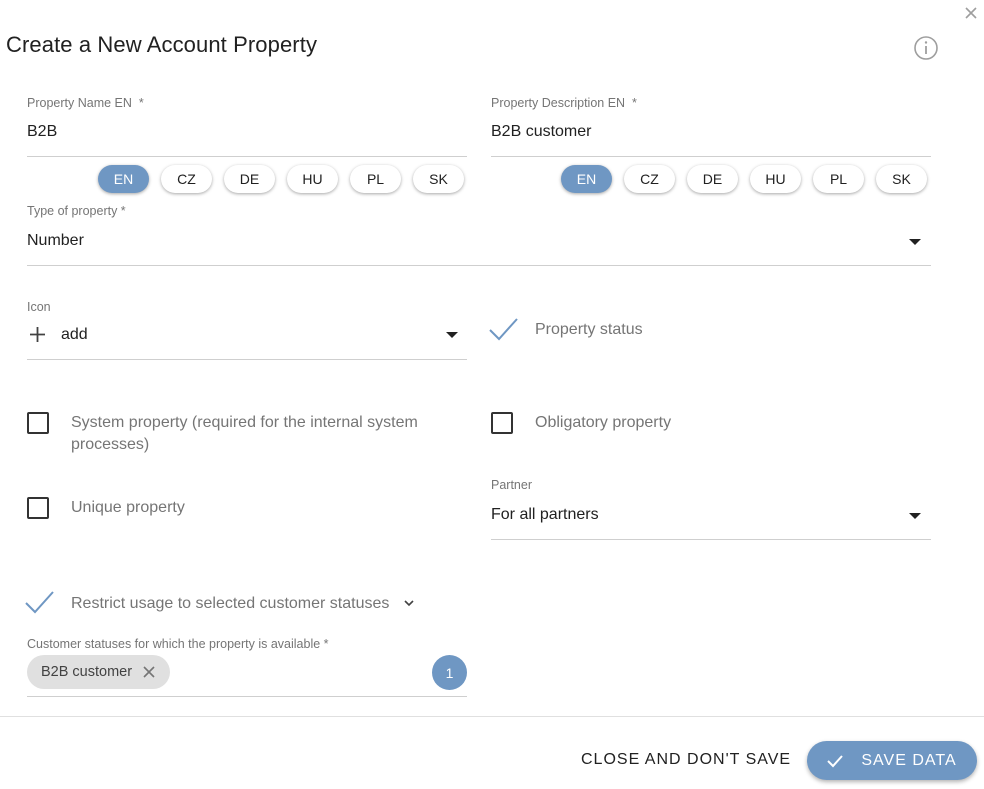 The image size is (984, 789). What do you see at coordinates (589, 329) in the screenshot?
I see `property-status-label: Property status` at bounding box center [589, 329].